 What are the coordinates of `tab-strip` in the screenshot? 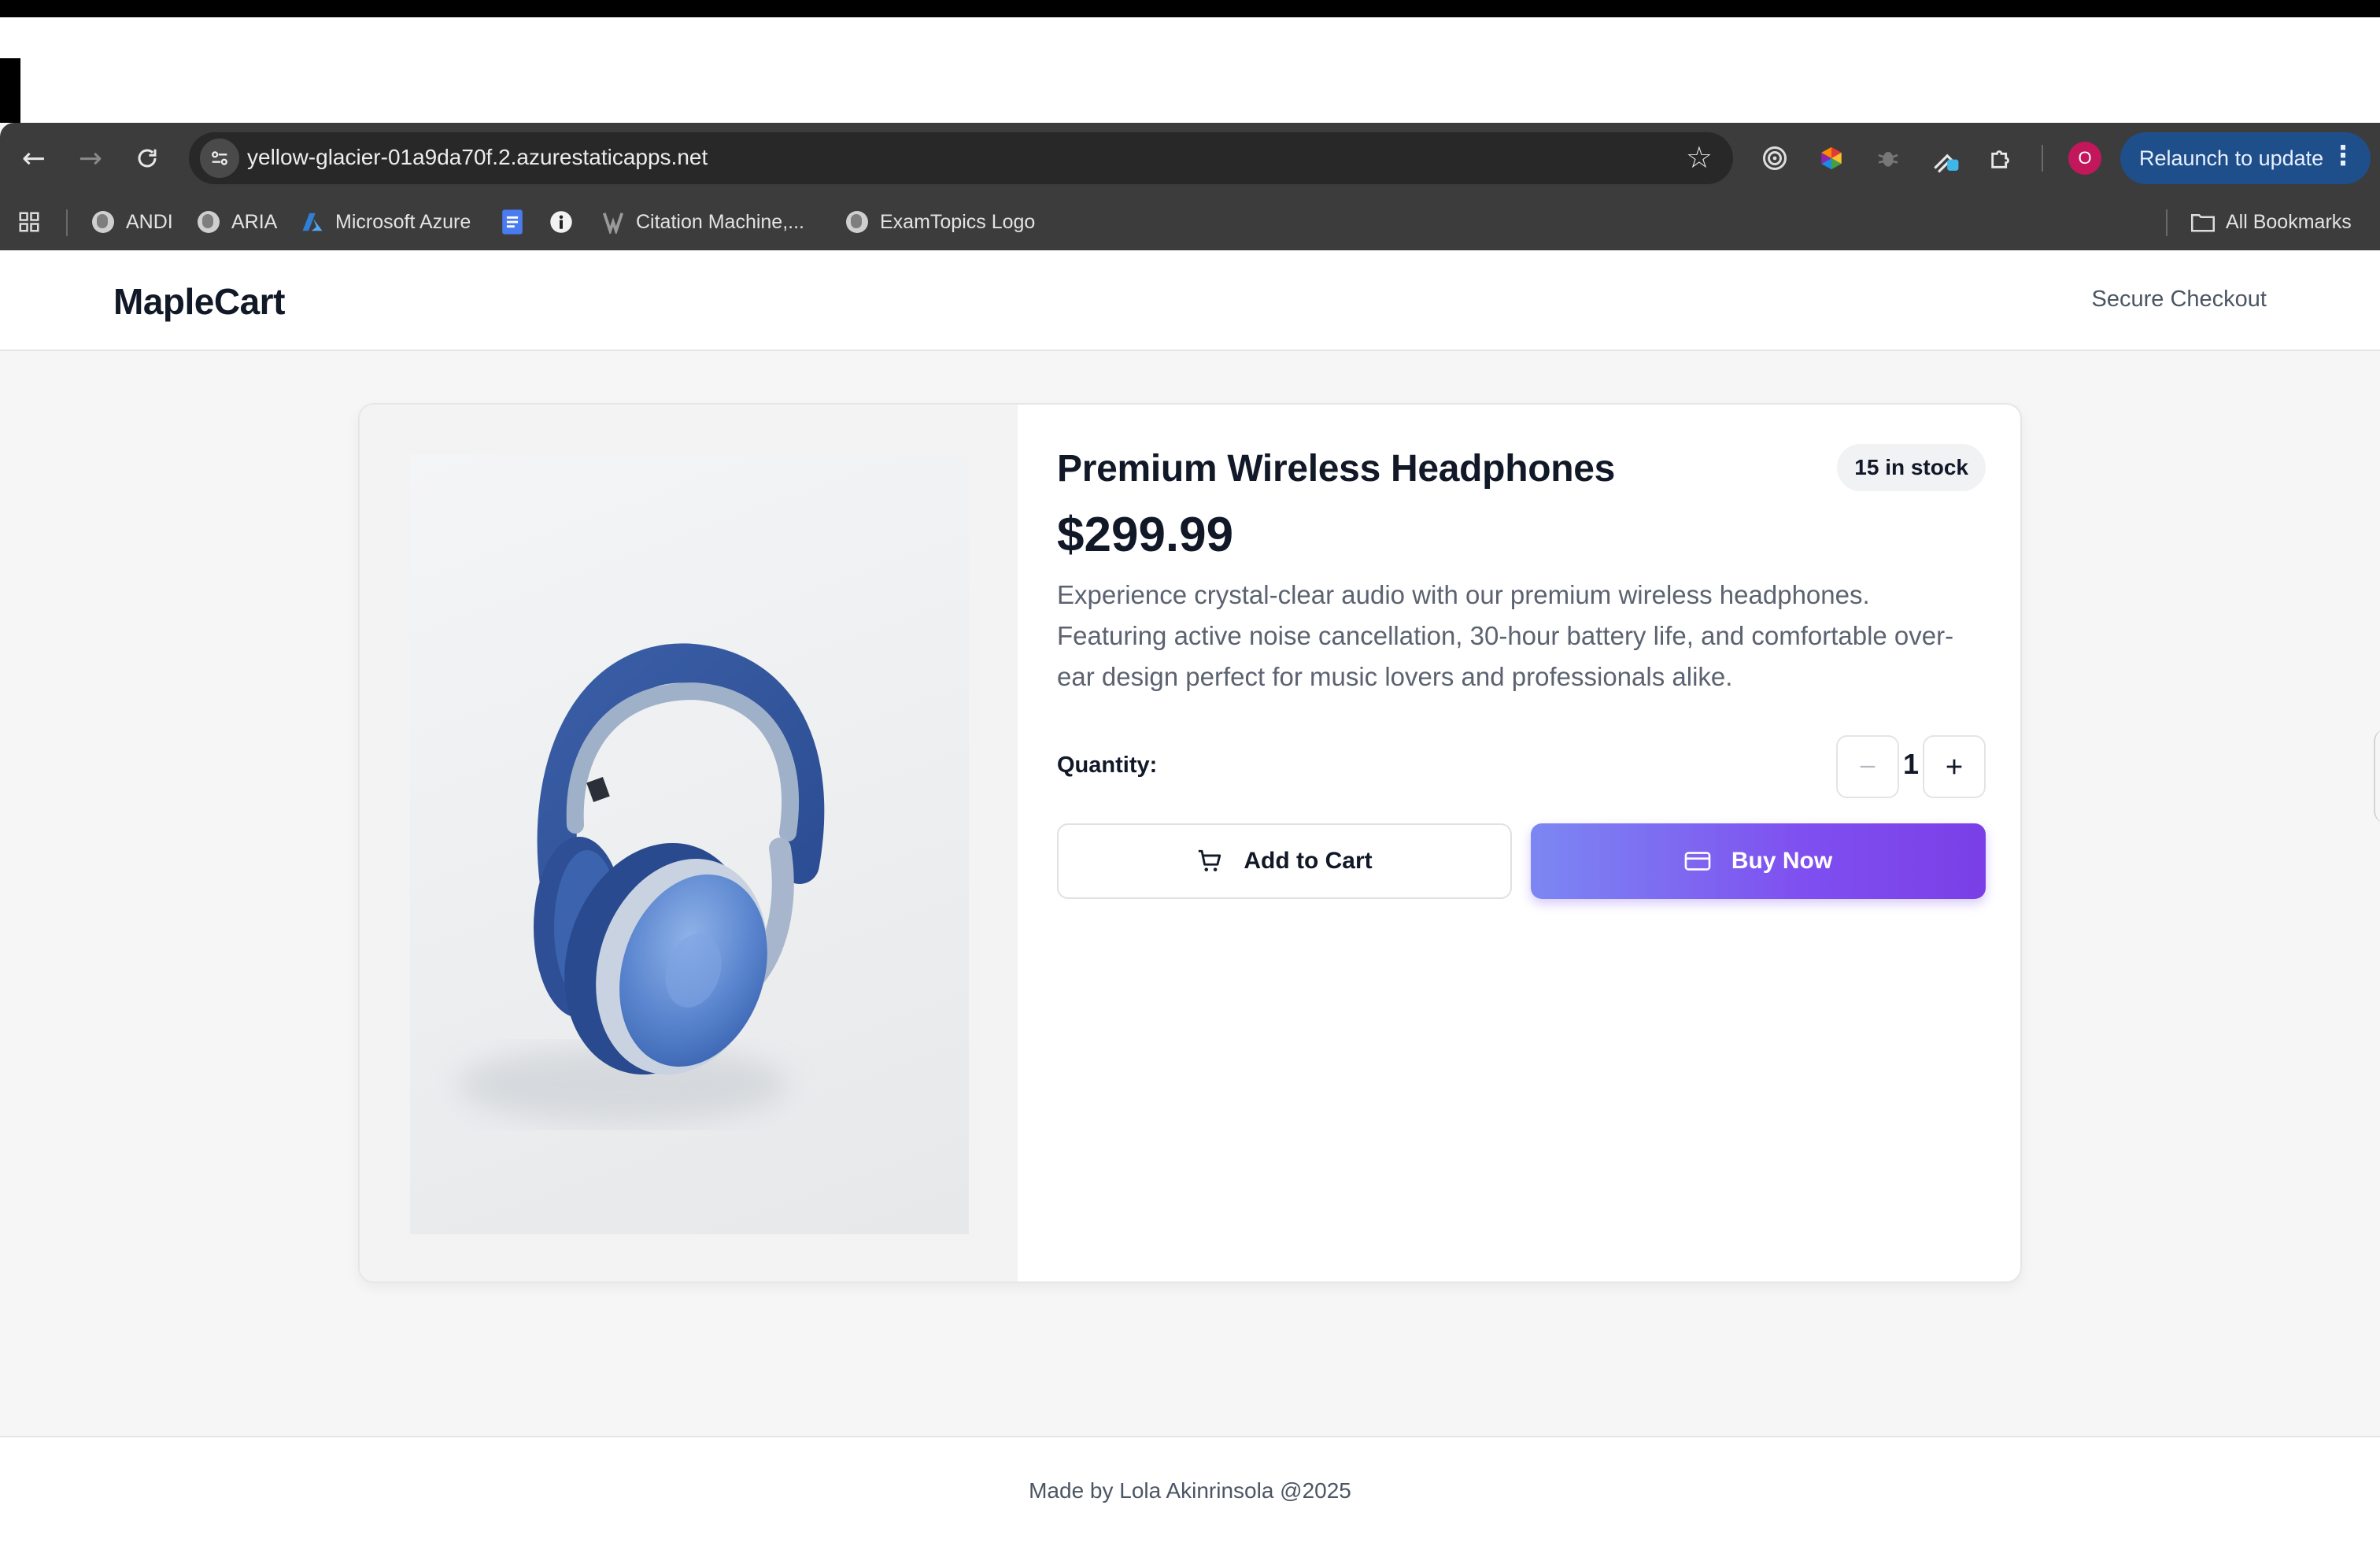 It's located at (1190, 70).